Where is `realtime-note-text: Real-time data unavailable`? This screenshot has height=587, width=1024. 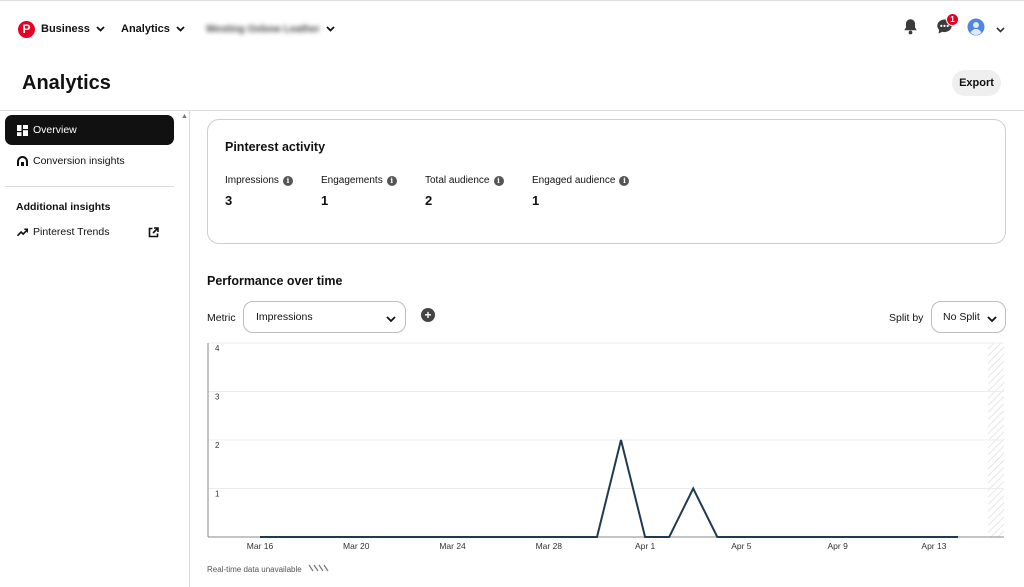
realtime-note-text: Real-time data unavailable is located at coordinates (254, 569).